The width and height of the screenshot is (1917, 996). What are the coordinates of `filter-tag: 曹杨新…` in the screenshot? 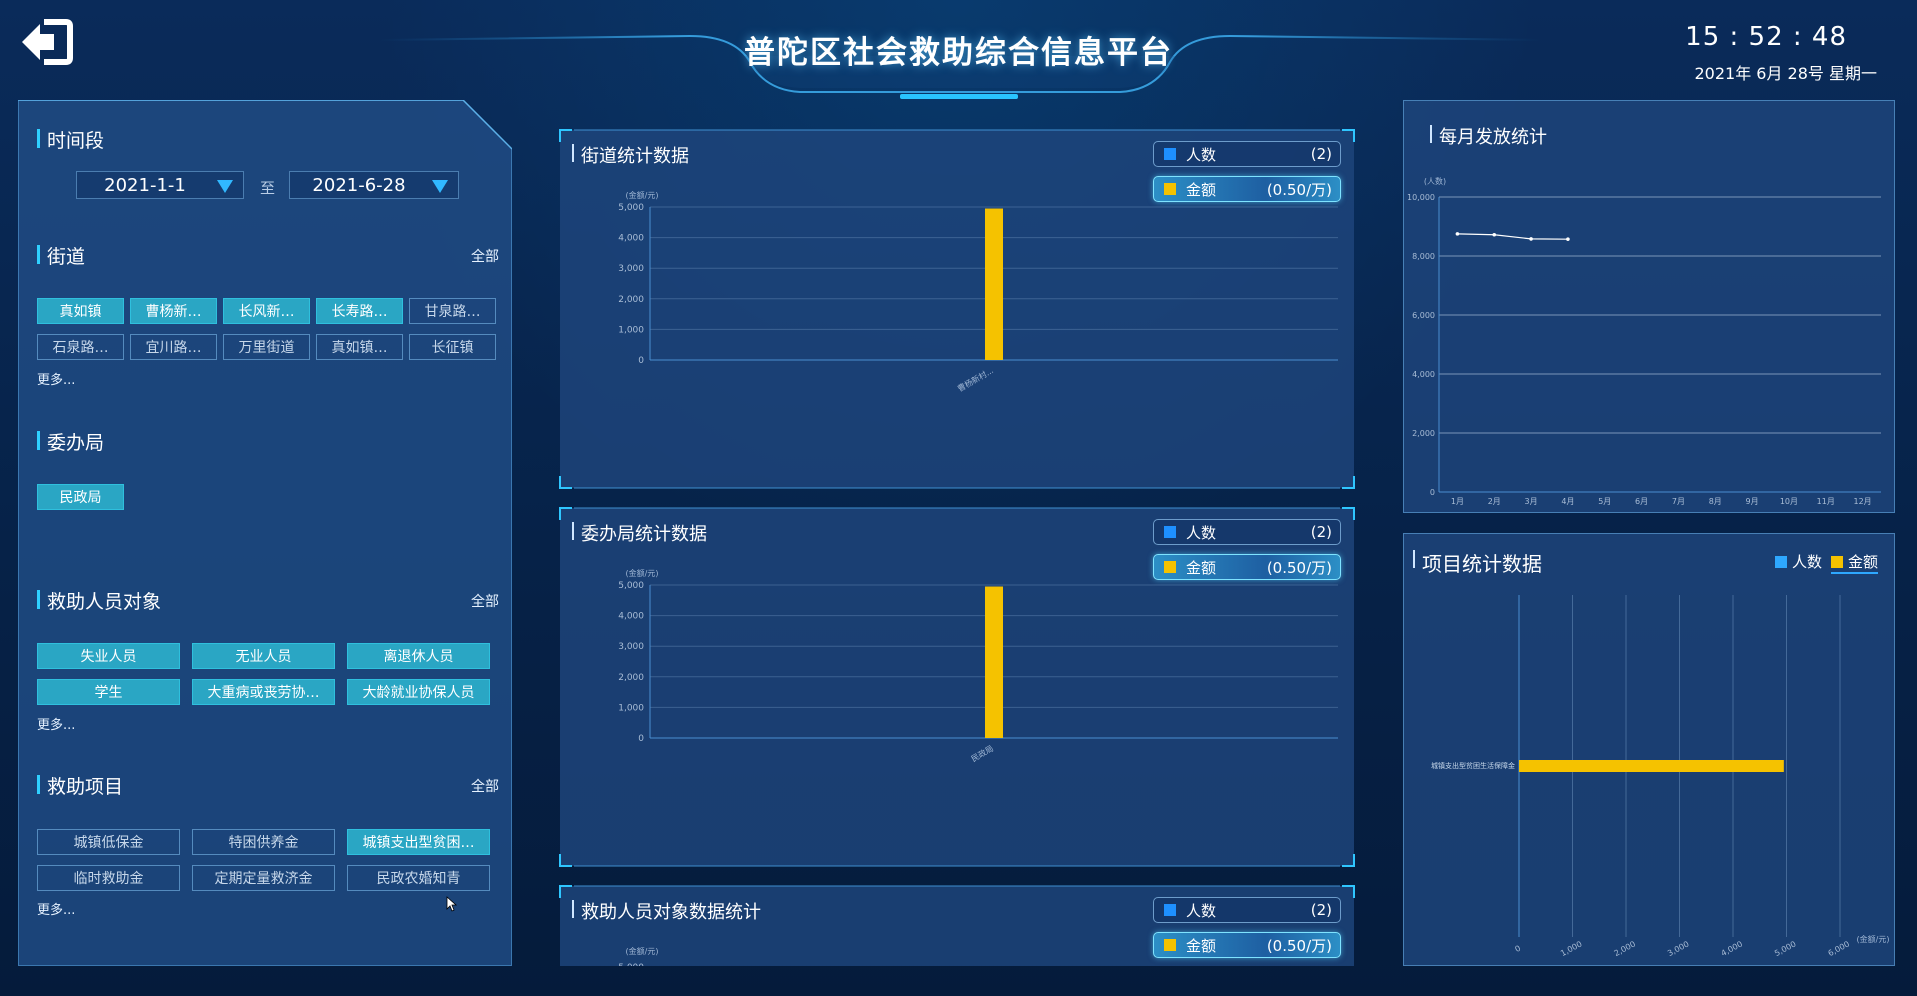 It's located at (173, 311).